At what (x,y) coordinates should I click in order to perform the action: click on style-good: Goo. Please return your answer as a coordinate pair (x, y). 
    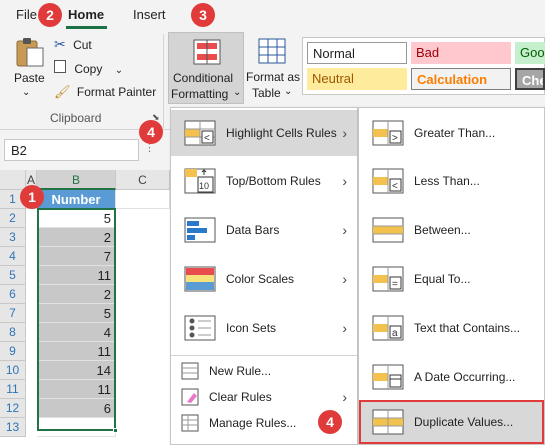
    Looking at the image, I should click on (530, 53).